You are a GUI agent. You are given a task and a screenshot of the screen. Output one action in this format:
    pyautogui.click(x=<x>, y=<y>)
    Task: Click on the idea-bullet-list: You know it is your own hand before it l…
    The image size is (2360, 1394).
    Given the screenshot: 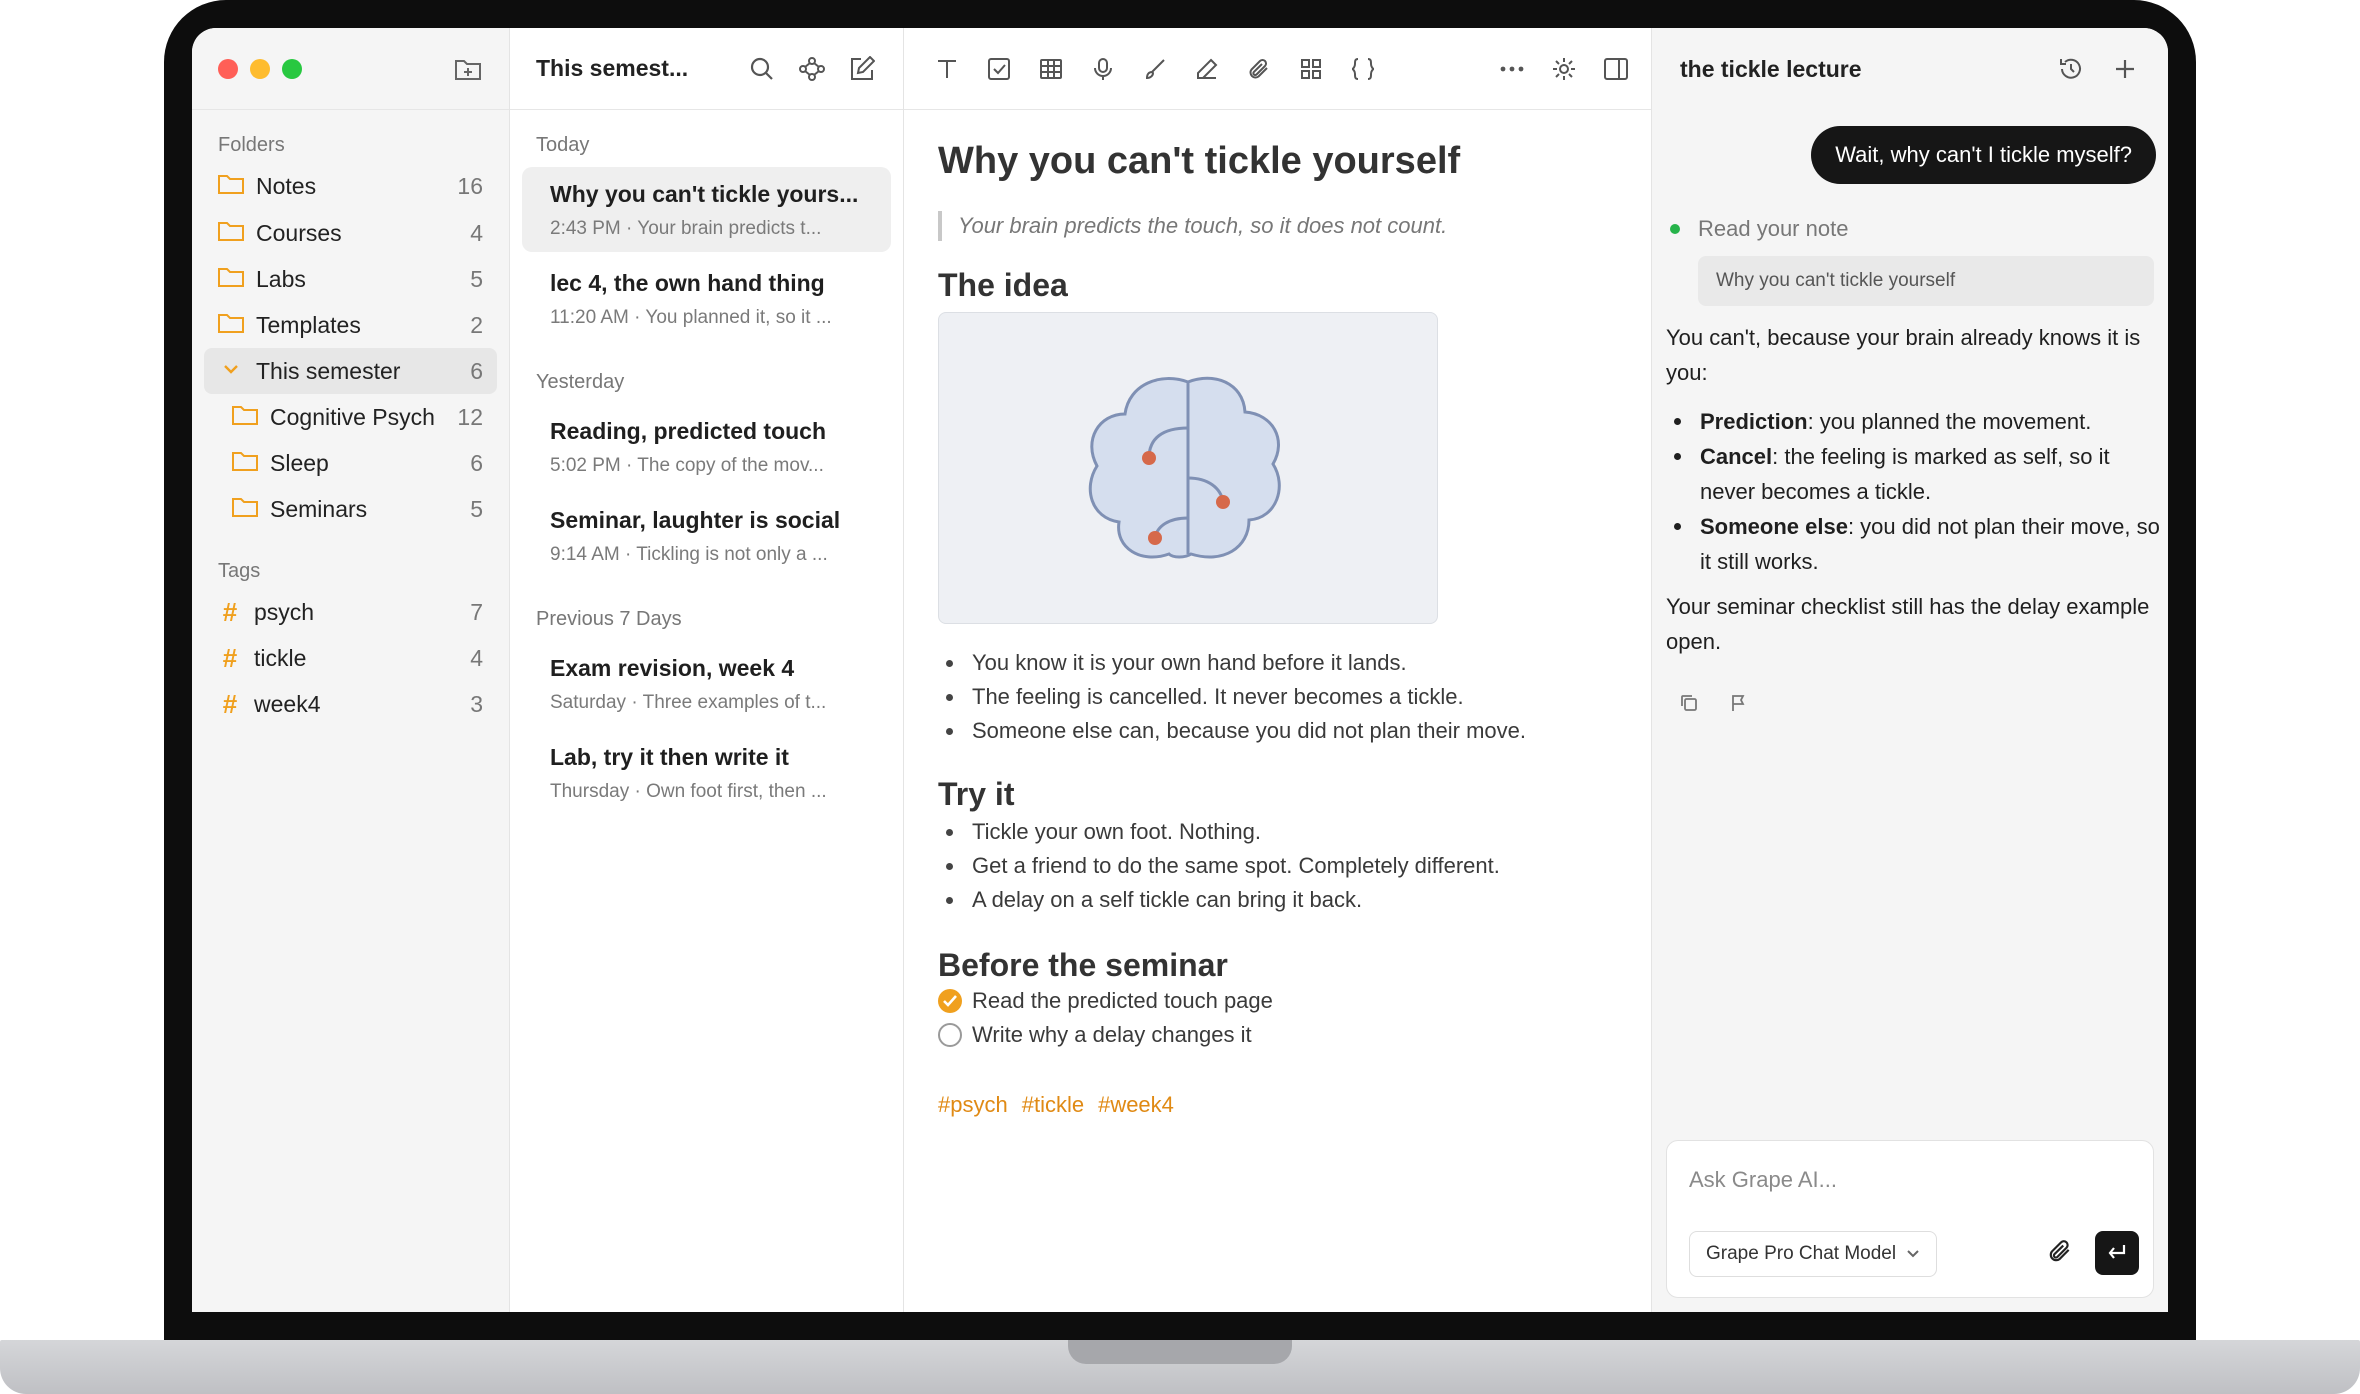 What is the action you would take?
    pyautogui.click(x=1277, y=697)
    